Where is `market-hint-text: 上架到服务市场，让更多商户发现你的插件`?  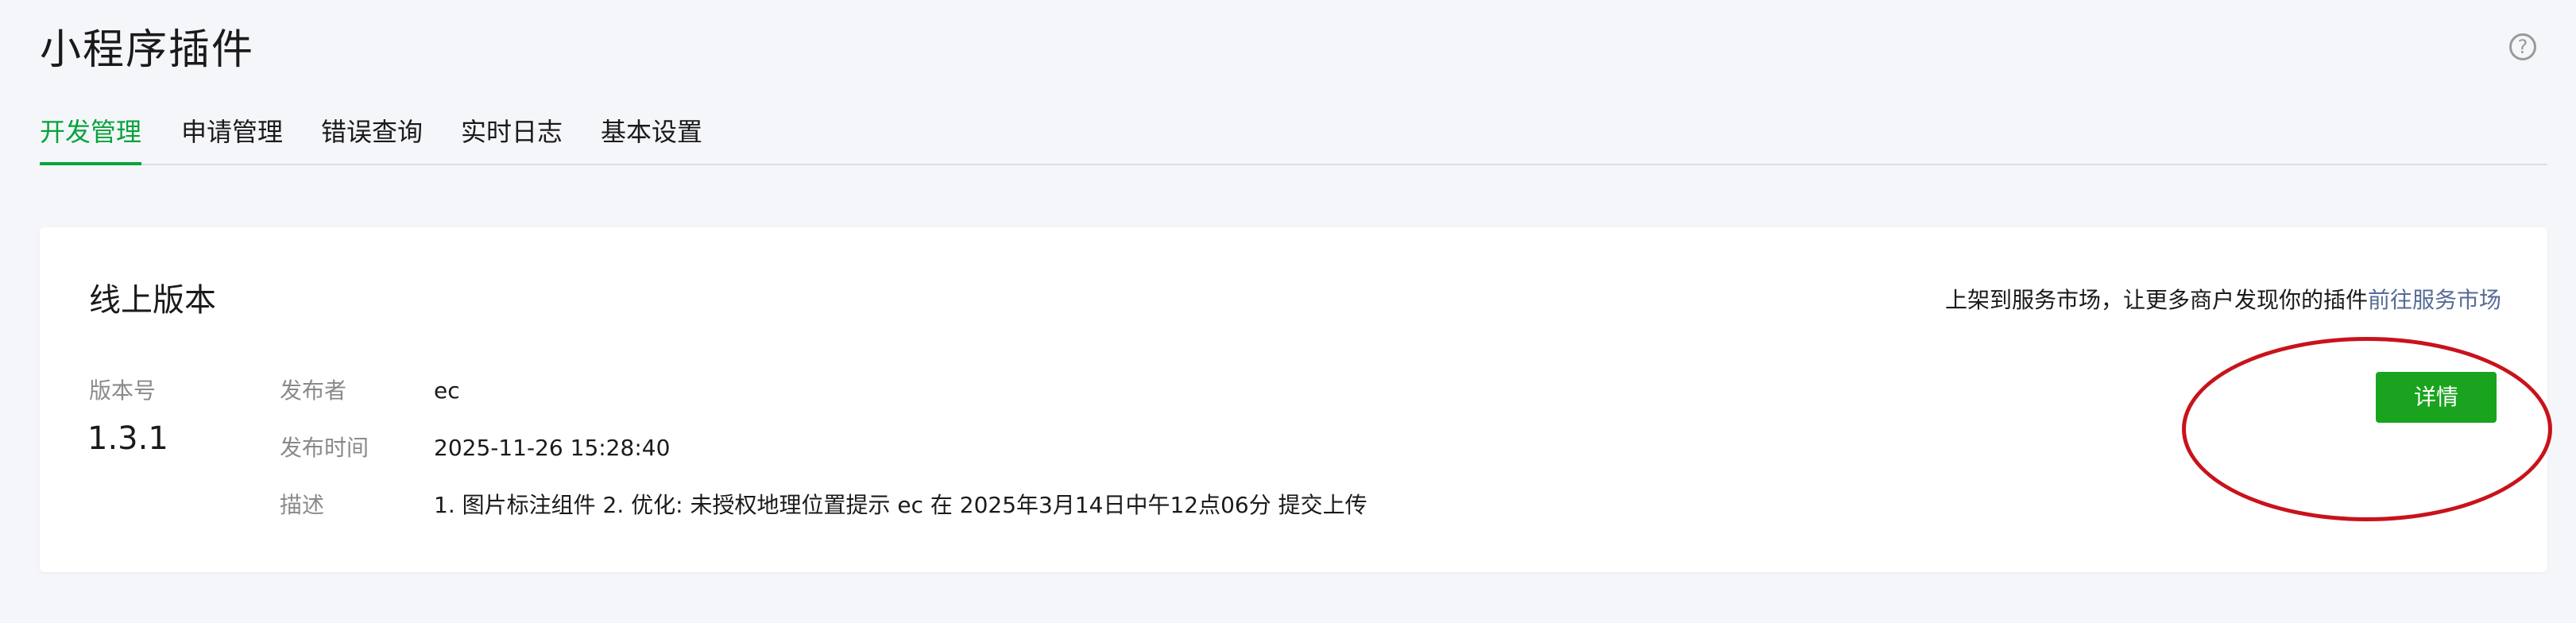
market-hint-text: 上架到服务市场，让更多商户发现你的插件 is located at coordinates (2156, 300).